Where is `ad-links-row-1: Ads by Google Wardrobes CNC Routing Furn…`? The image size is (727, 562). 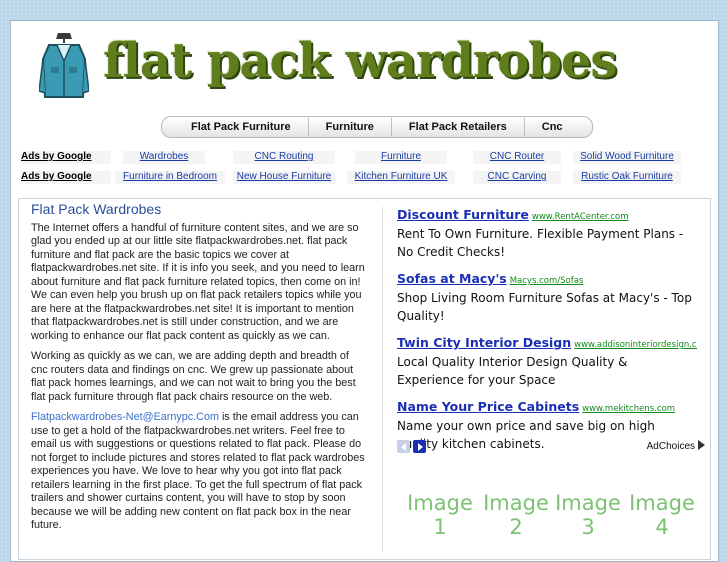 ad-links-row-1: Ads by Google Wardrobes CNC Routing Furn… is located at coordinates (351, 157).